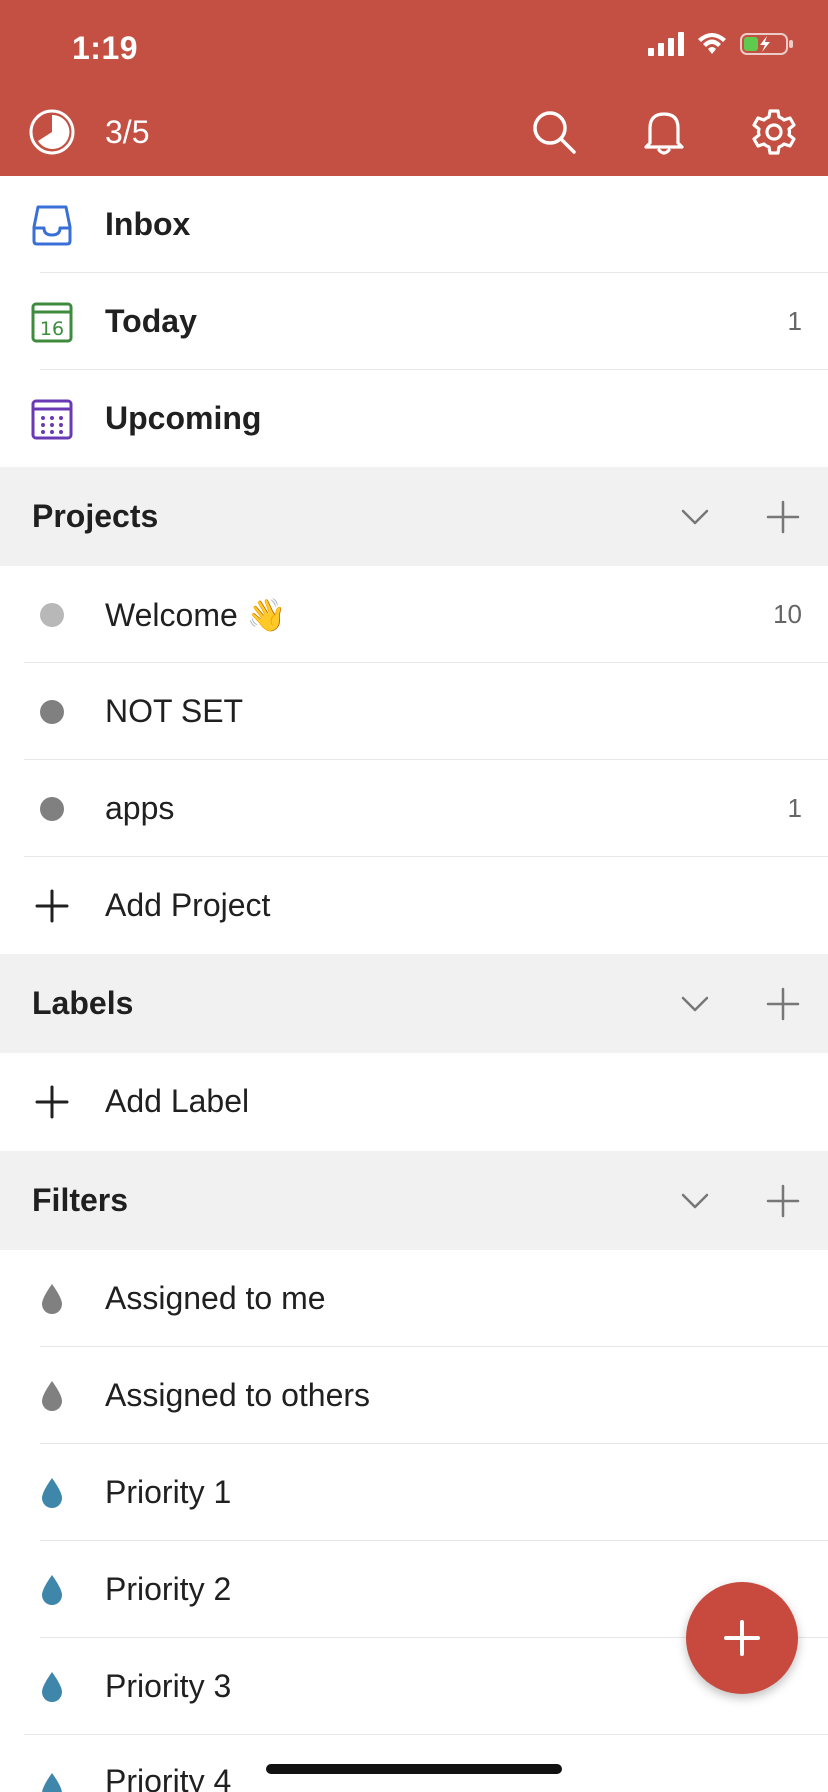 Image resolution: width=828 pixels, height=1792 pixels. What do you see at coordinates (151, 321) in the screenshot?
I see `nav-label: Today` at bounding box center [151, 321].